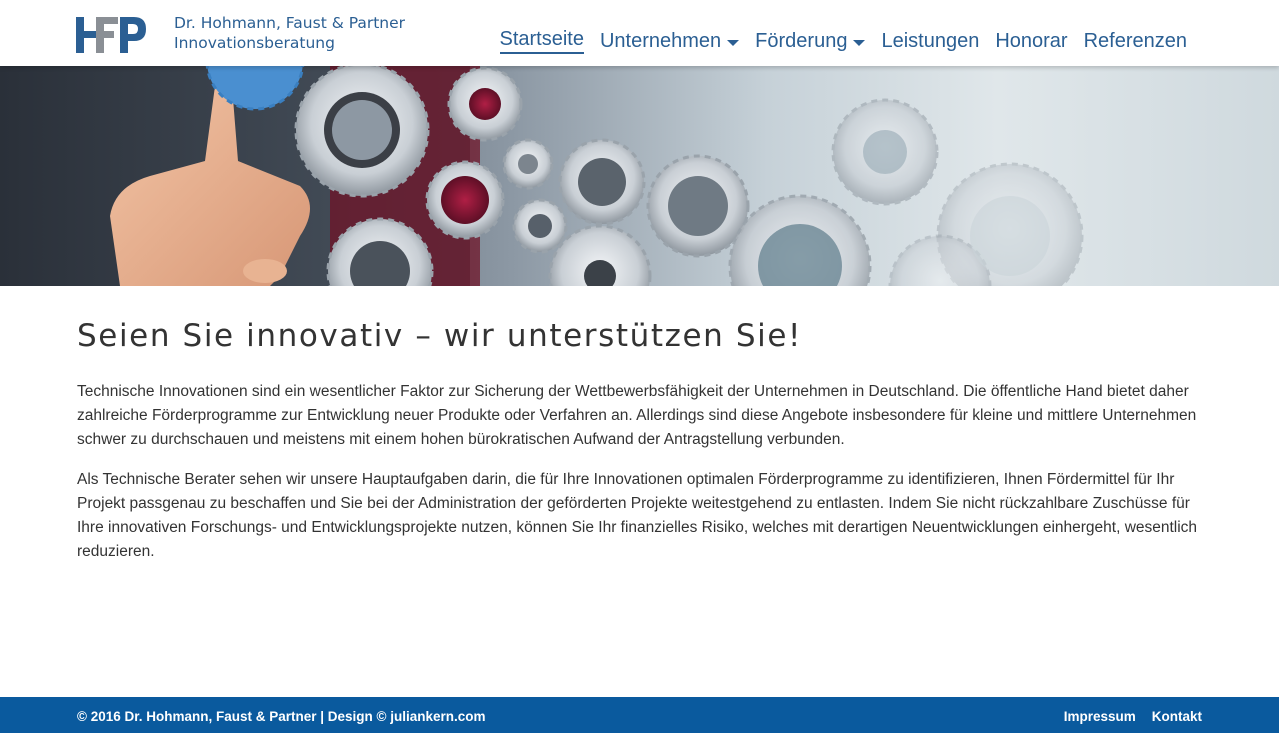 The image size is (1279, 733). What do you see at coordinates (1100, 716) in the screenshot?
I see `footer-link-impressum: Impressum` at bounding box center [1100, 716].